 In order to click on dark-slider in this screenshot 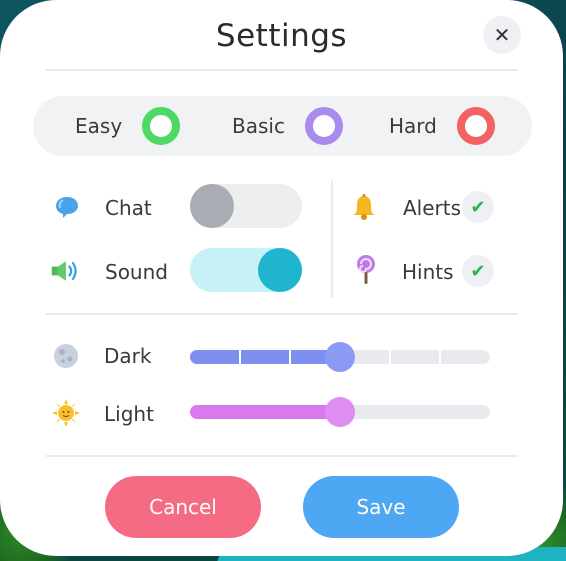, I will do `click(340, 357)`.